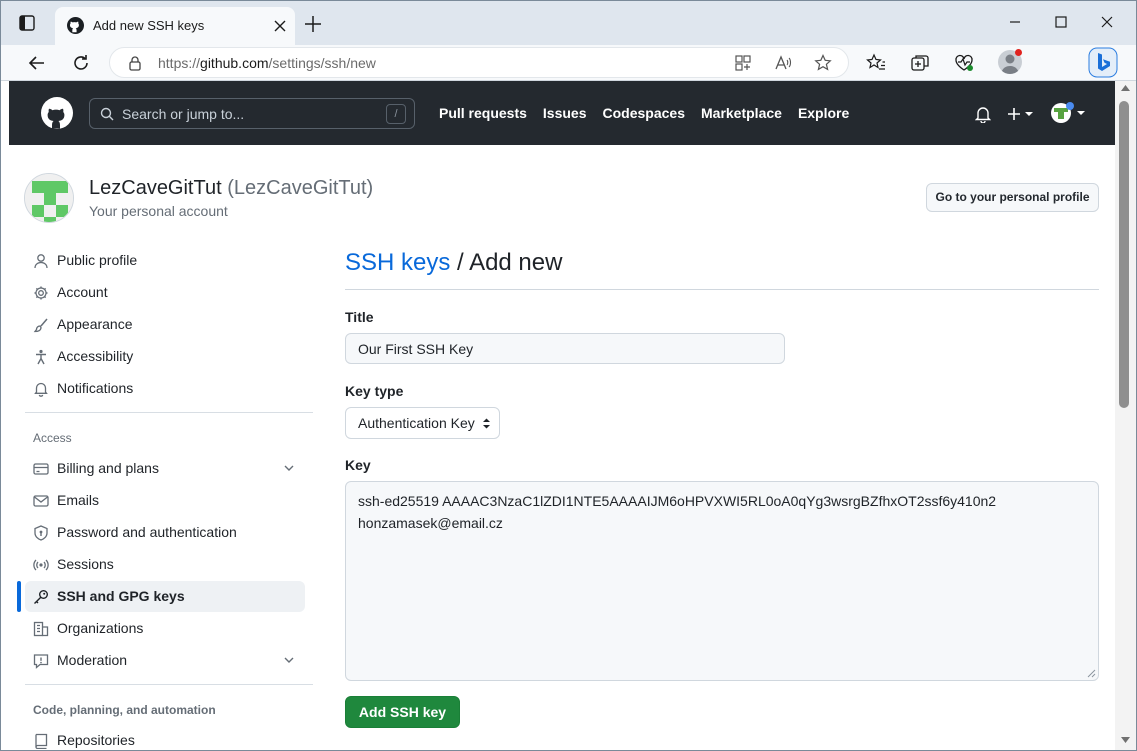 The image size is (1137, 751). Describe the element at coordinates (1125, 740) in the screenshot. I see `scroll-down-arrow-icon` at that location.